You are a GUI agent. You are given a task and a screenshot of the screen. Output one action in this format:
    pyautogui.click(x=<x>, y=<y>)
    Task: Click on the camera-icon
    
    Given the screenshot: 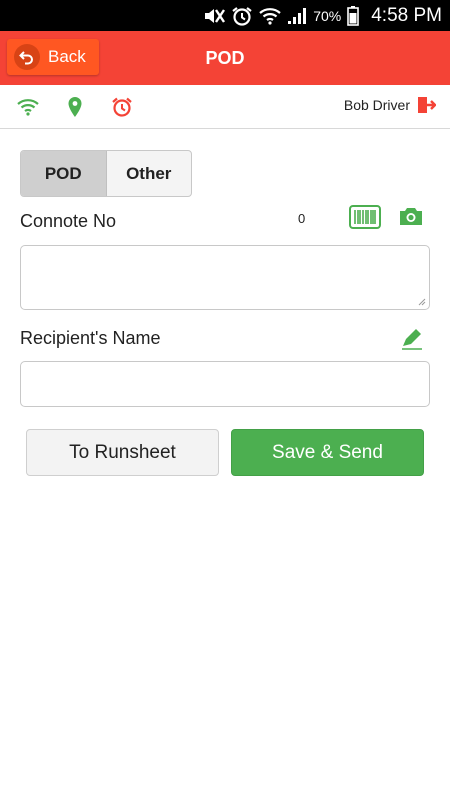 What is the action you would take?
    pyautogui.click(x=411, y=216)
    